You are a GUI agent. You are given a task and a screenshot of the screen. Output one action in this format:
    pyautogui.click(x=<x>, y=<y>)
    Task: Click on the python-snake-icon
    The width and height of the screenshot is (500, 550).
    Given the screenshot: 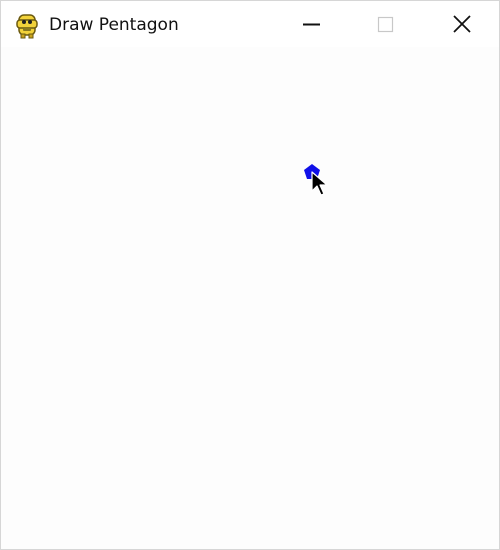 What is the action you would take?
    pyautogui.click(x=27, y=25)
    